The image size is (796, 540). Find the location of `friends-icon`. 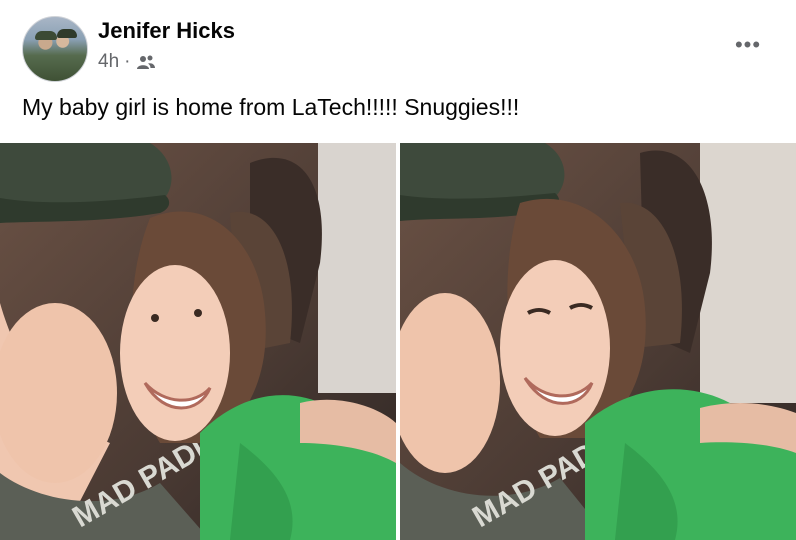

friends-icon is located at coordinates (146, 62).